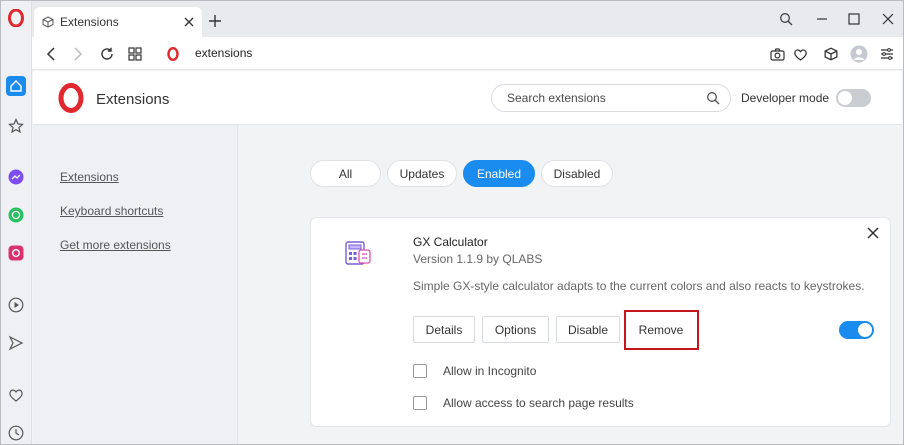 Image resolution: width=904 pixels, height=445 pixels. What do you see at coordinates (786, 19) in the screenshot?
I see `search-tabs-icon` at bounding box center [786, 19].